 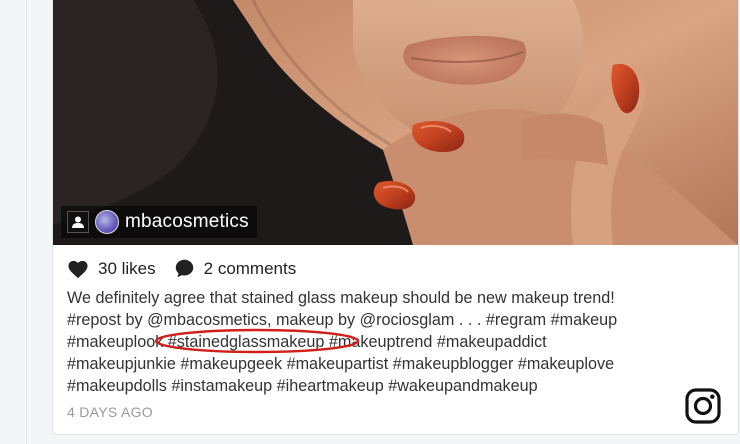 I want to click on highlighted-hashtag: #stainedglassmakeup, so click(x=256, y=341).